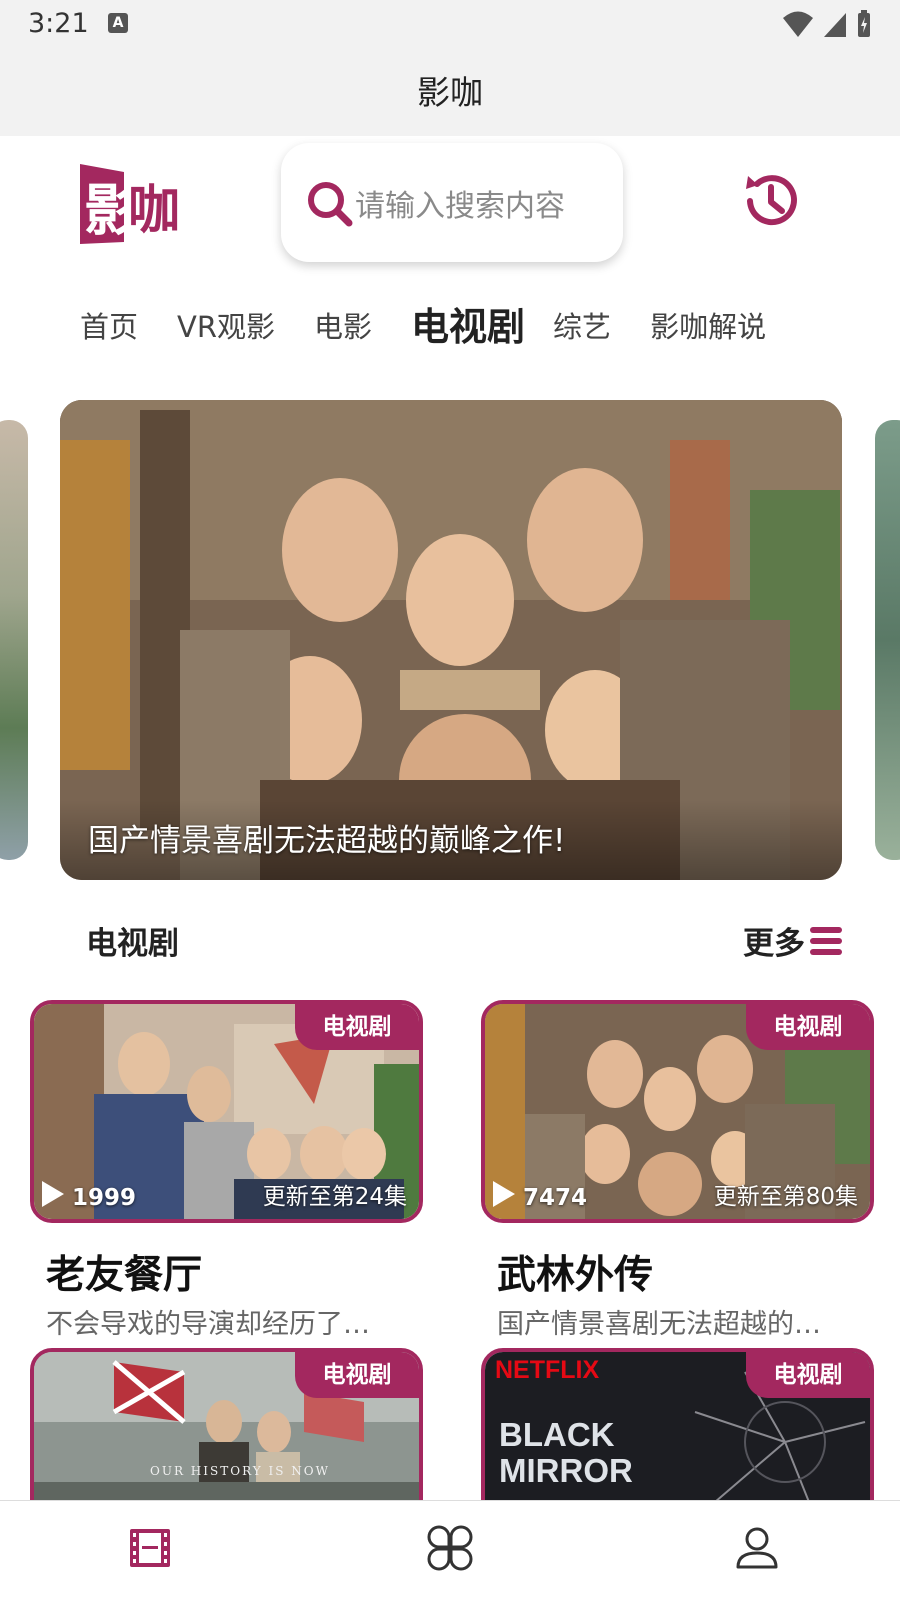  I want to click on app-logo: 影 咖, so click(133, 203).